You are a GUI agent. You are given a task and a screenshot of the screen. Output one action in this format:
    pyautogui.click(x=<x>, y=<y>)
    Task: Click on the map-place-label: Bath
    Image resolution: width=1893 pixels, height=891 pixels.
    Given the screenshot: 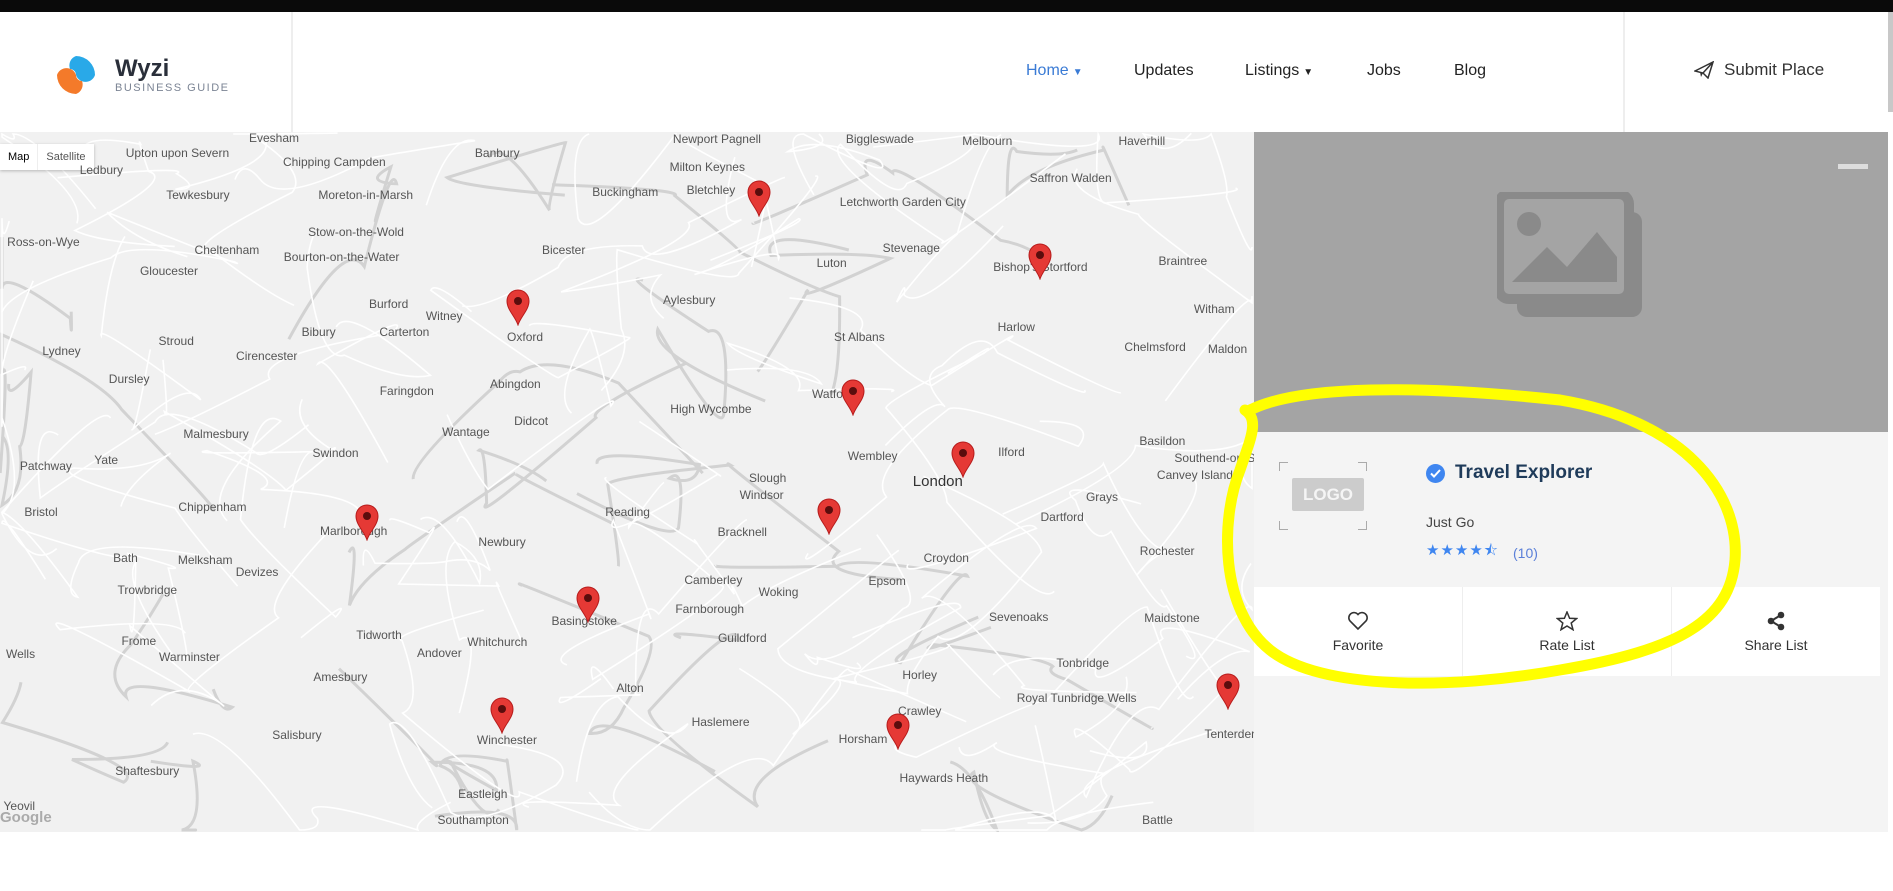 What is the action you would take?
    pyautogui.click(x=125, y=557)
    